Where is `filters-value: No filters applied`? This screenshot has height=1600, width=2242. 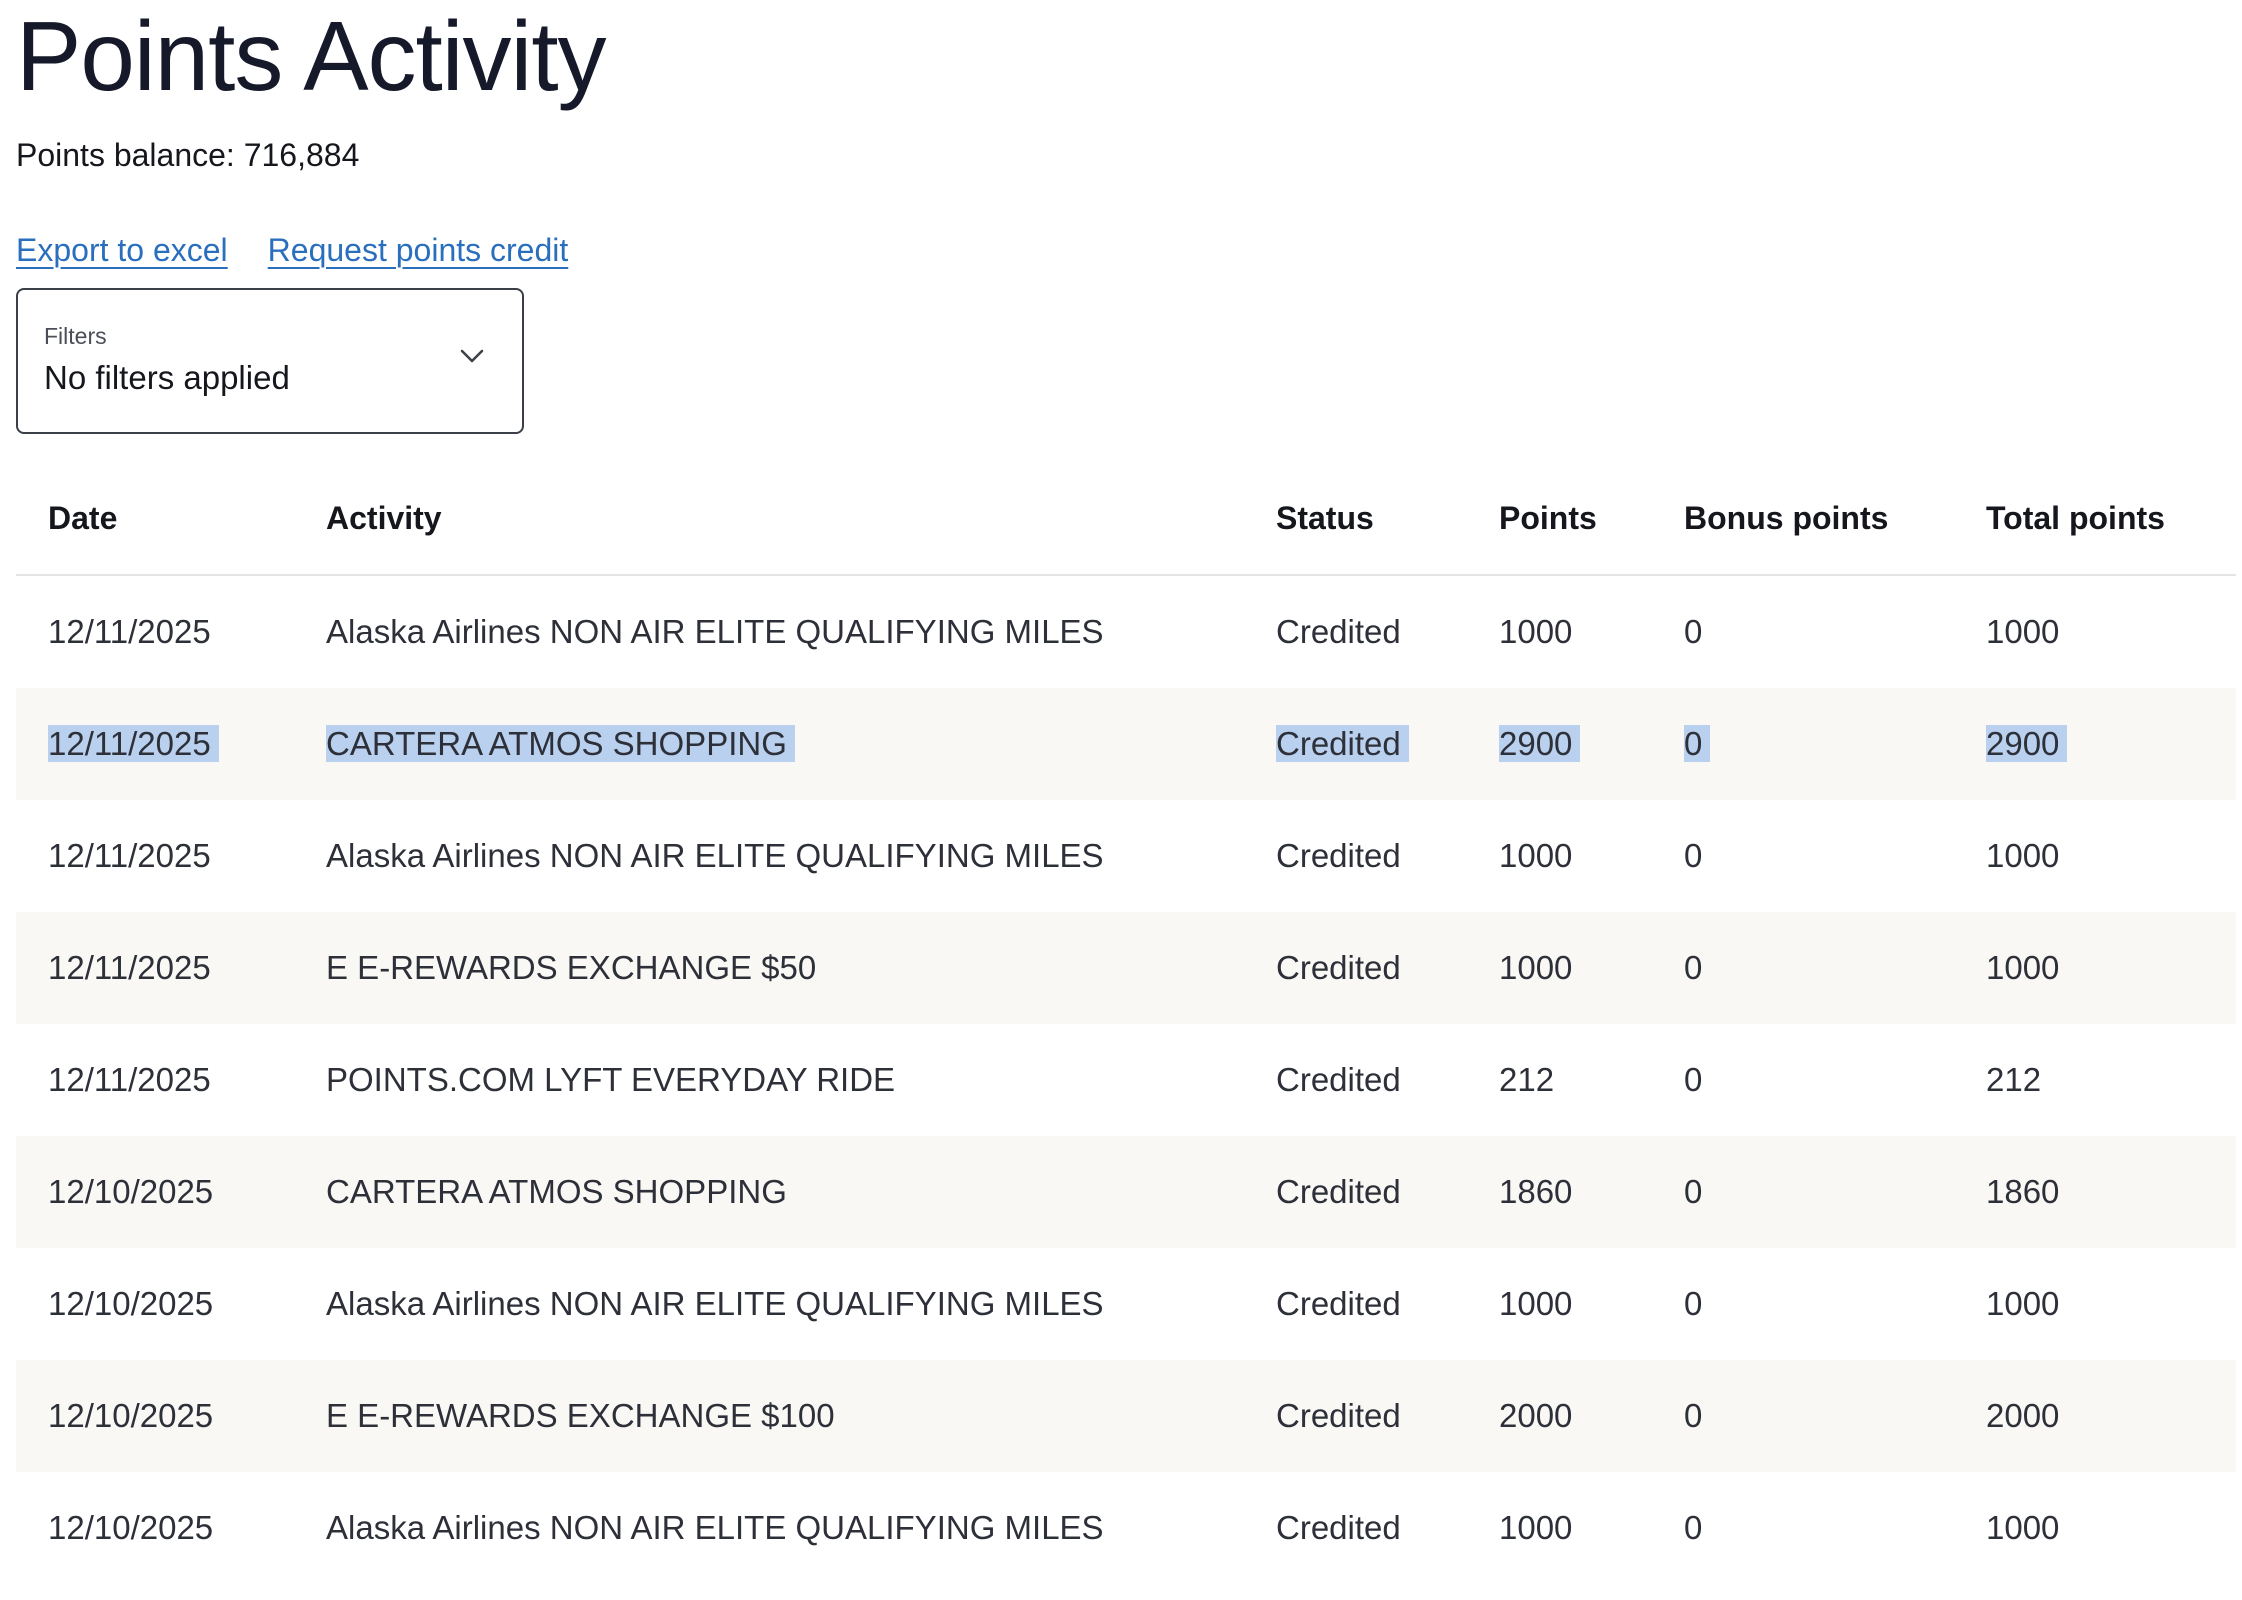
filters-value: No filters applied is located at coordinates (167, 377).